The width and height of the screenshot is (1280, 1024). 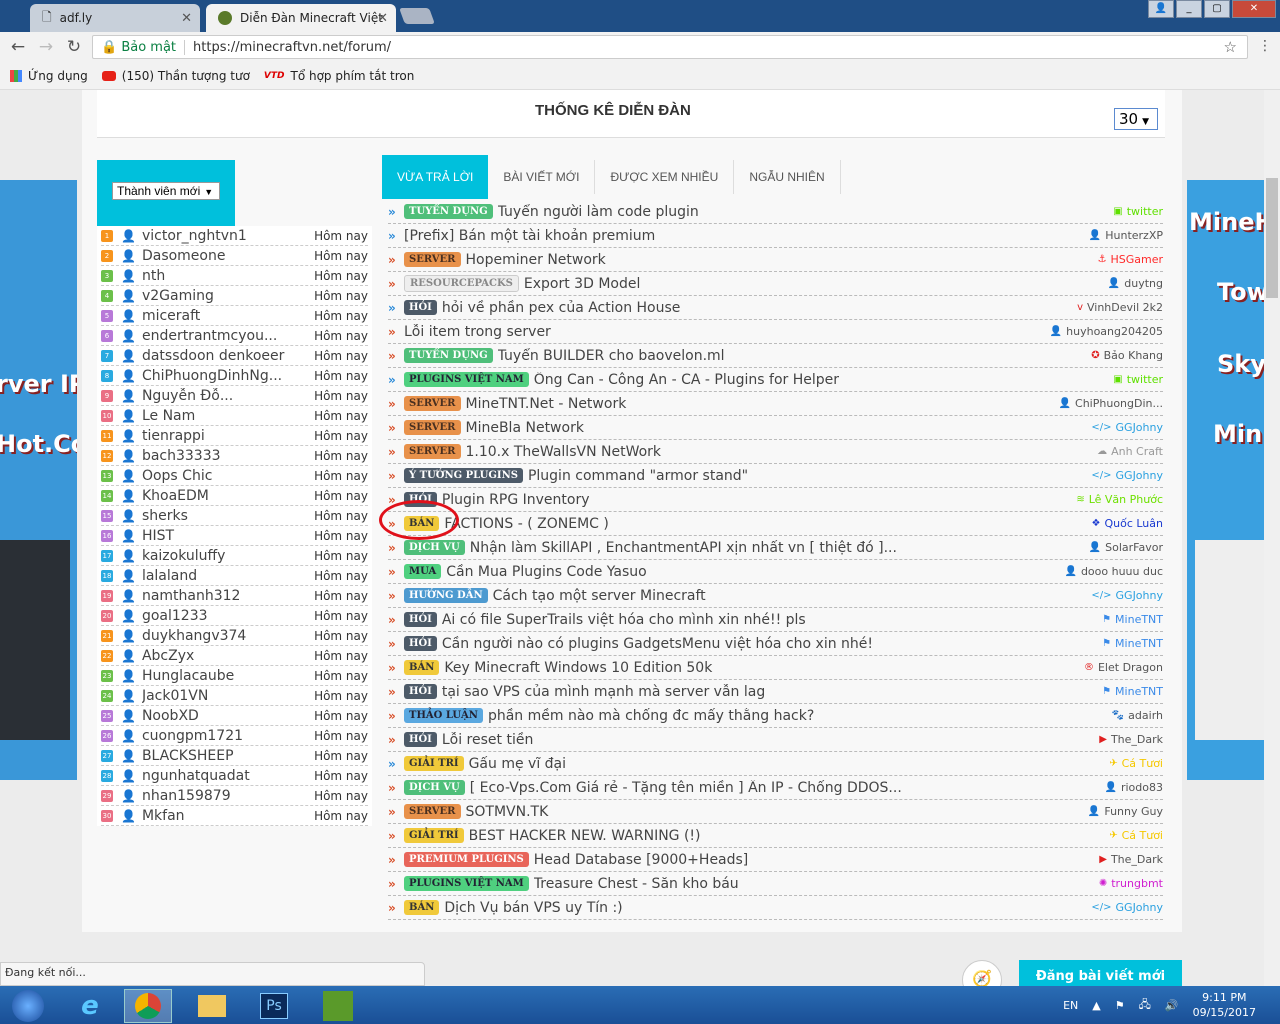 I want to click on left-ad-banner: rver IP Hot.Com, so click(x=38, y=480).